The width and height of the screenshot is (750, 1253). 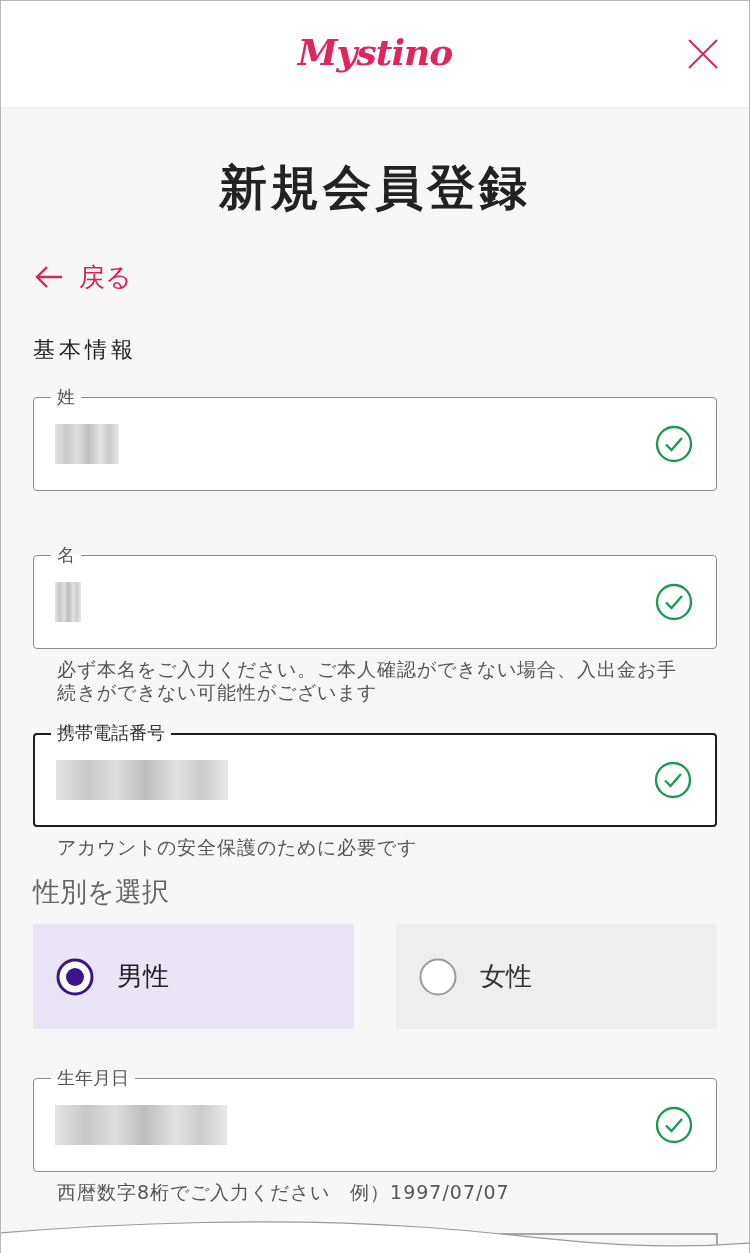 I want to click on field-label: 携帯電話番号, so click(x=111, y=733).